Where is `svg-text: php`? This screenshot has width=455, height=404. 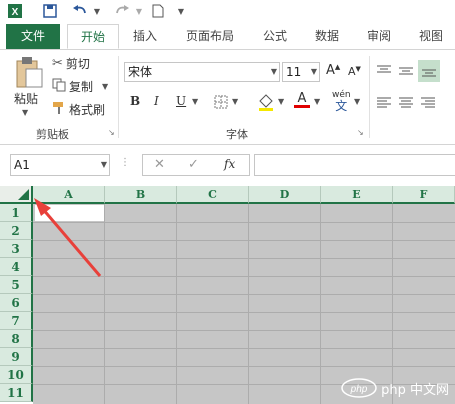 svg-text: php is located at coordinates (359, 389).